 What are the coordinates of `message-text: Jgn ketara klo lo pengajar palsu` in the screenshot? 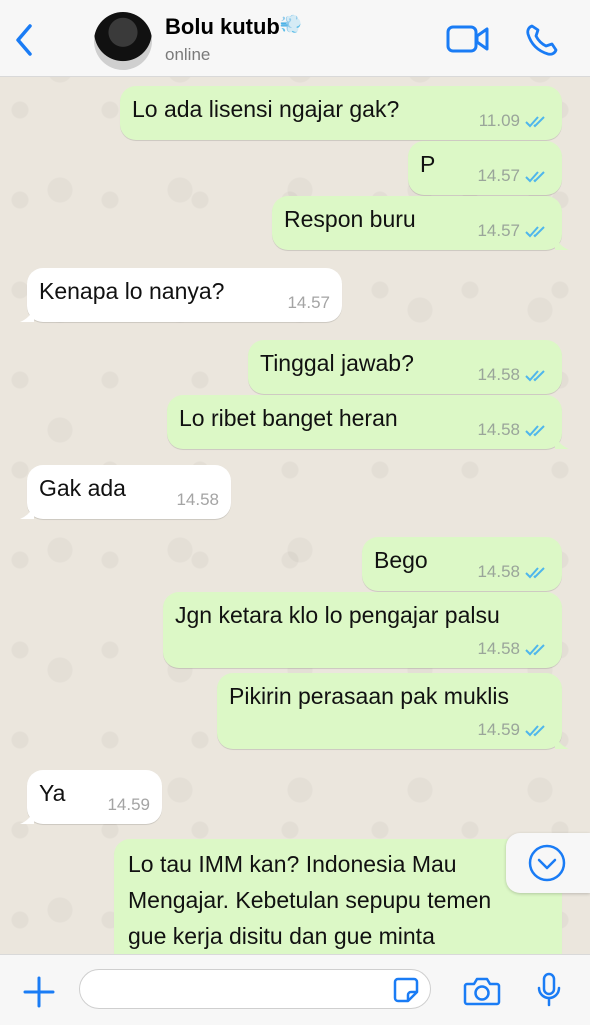 It's located at (337, 615).